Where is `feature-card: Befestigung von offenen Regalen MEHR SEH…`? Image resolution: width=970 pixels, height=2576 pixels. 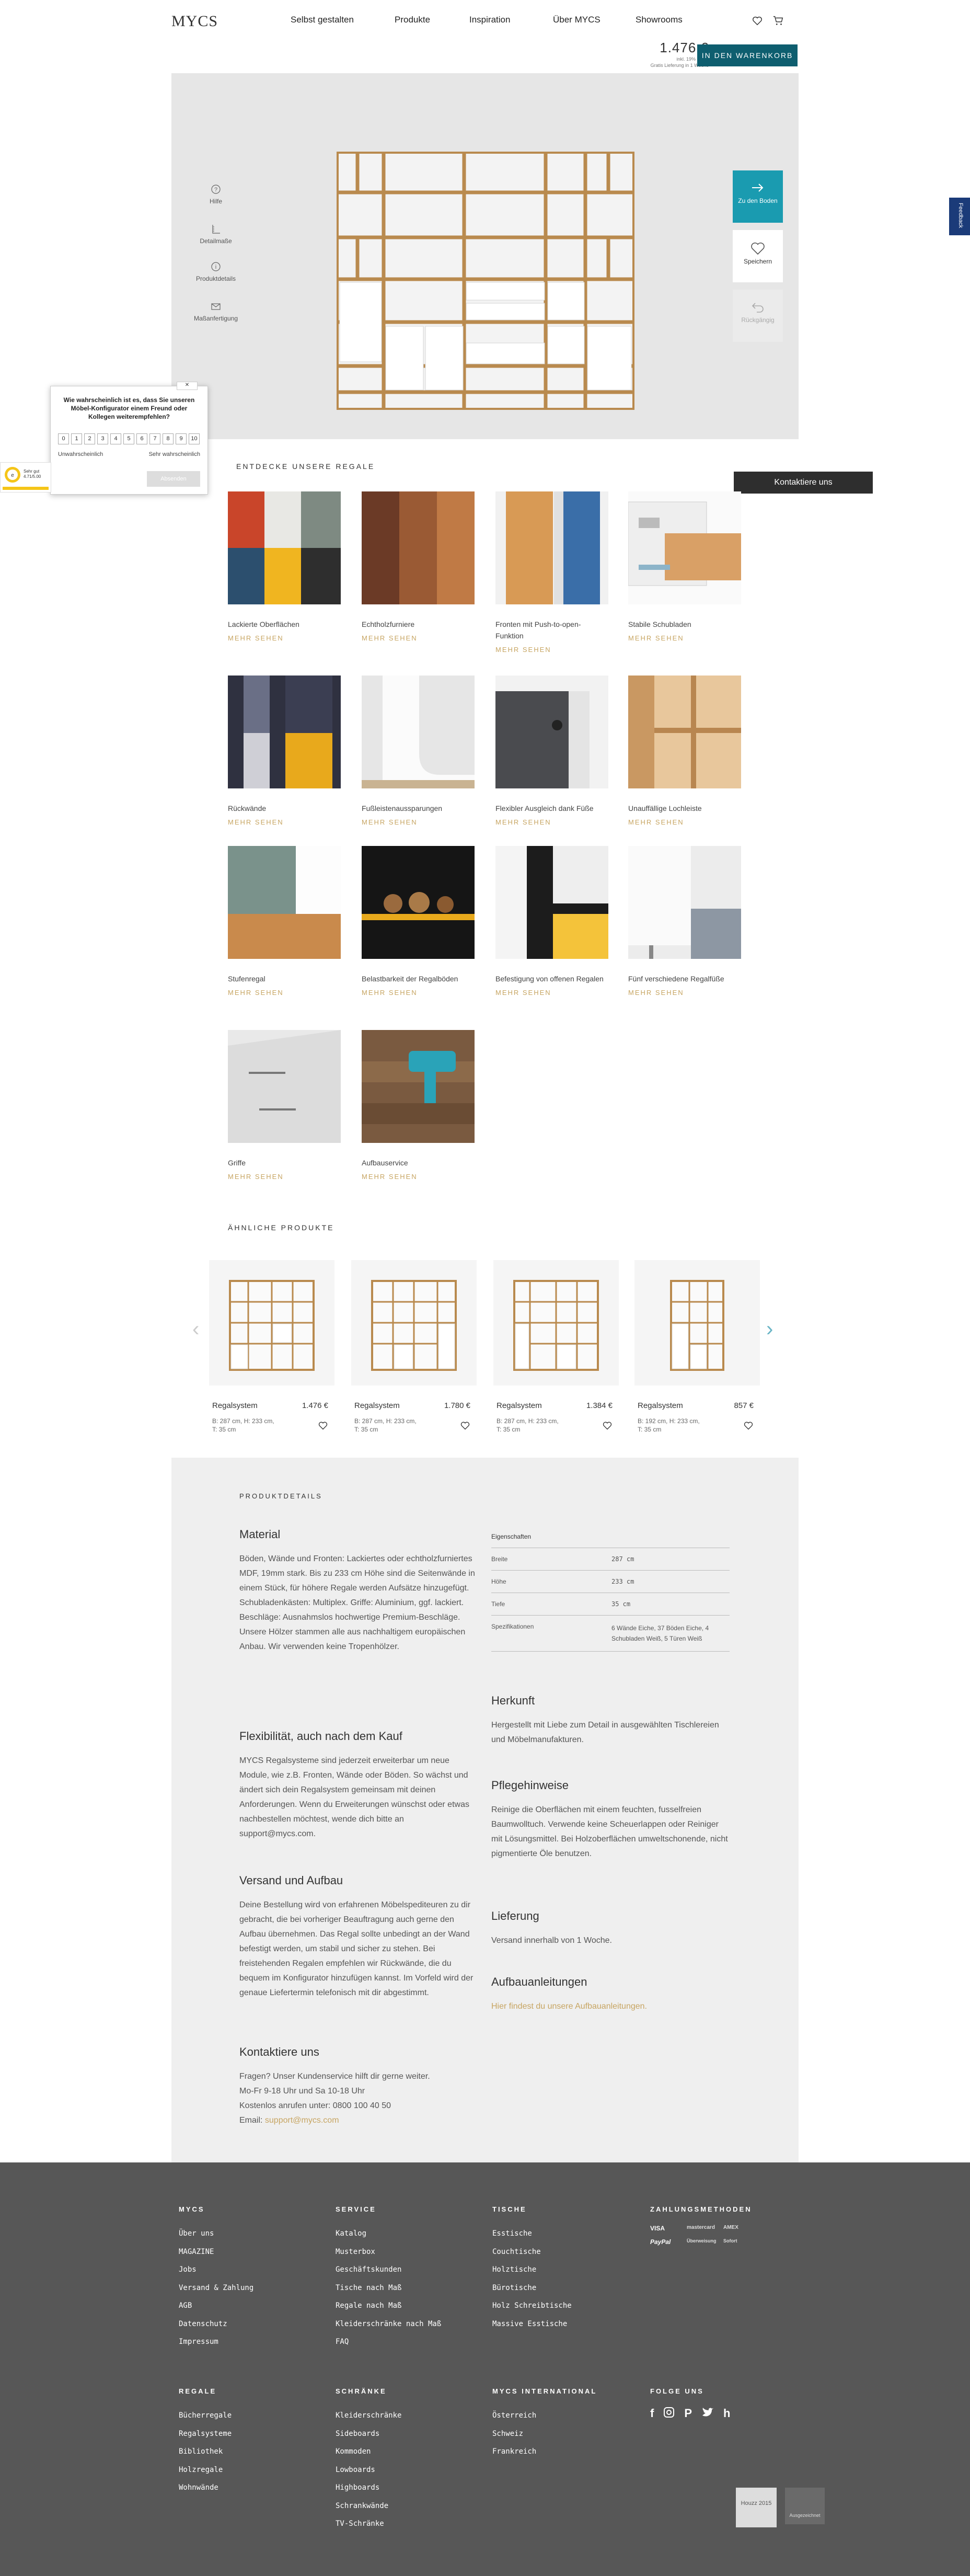
feature-card: Befestigung von offenen Regalen MEHR SEH… is located at coordinates (552, 921).